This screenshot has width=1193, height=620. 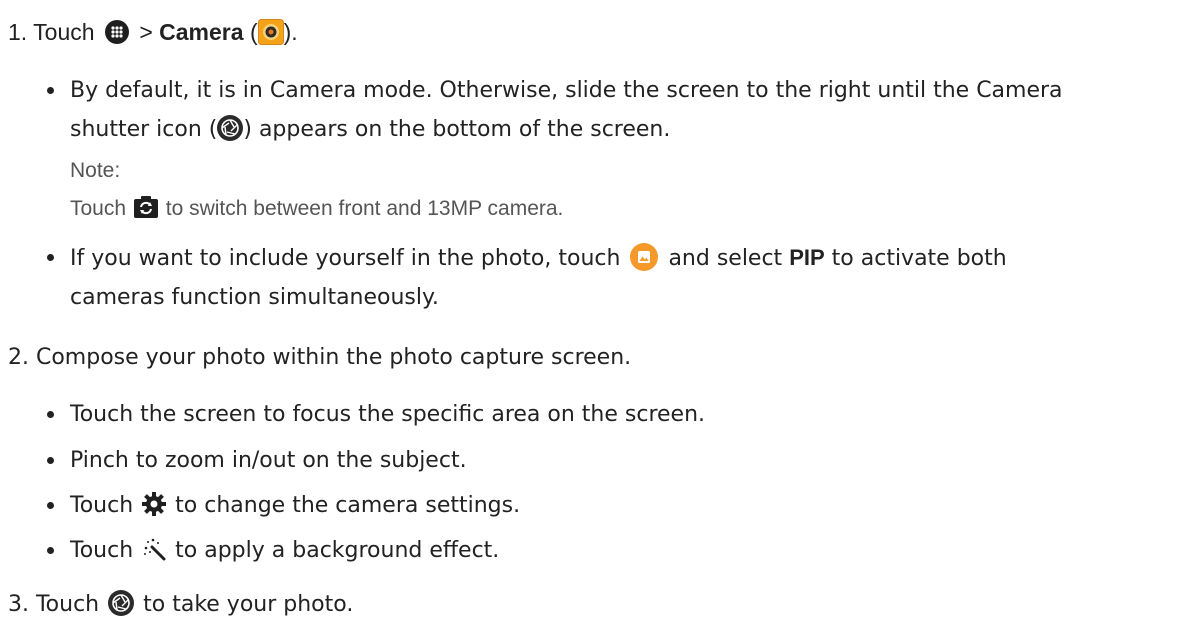 I want to click on bullet-1-line-2-pre: shutter icon (, so click(x=144, y=129).